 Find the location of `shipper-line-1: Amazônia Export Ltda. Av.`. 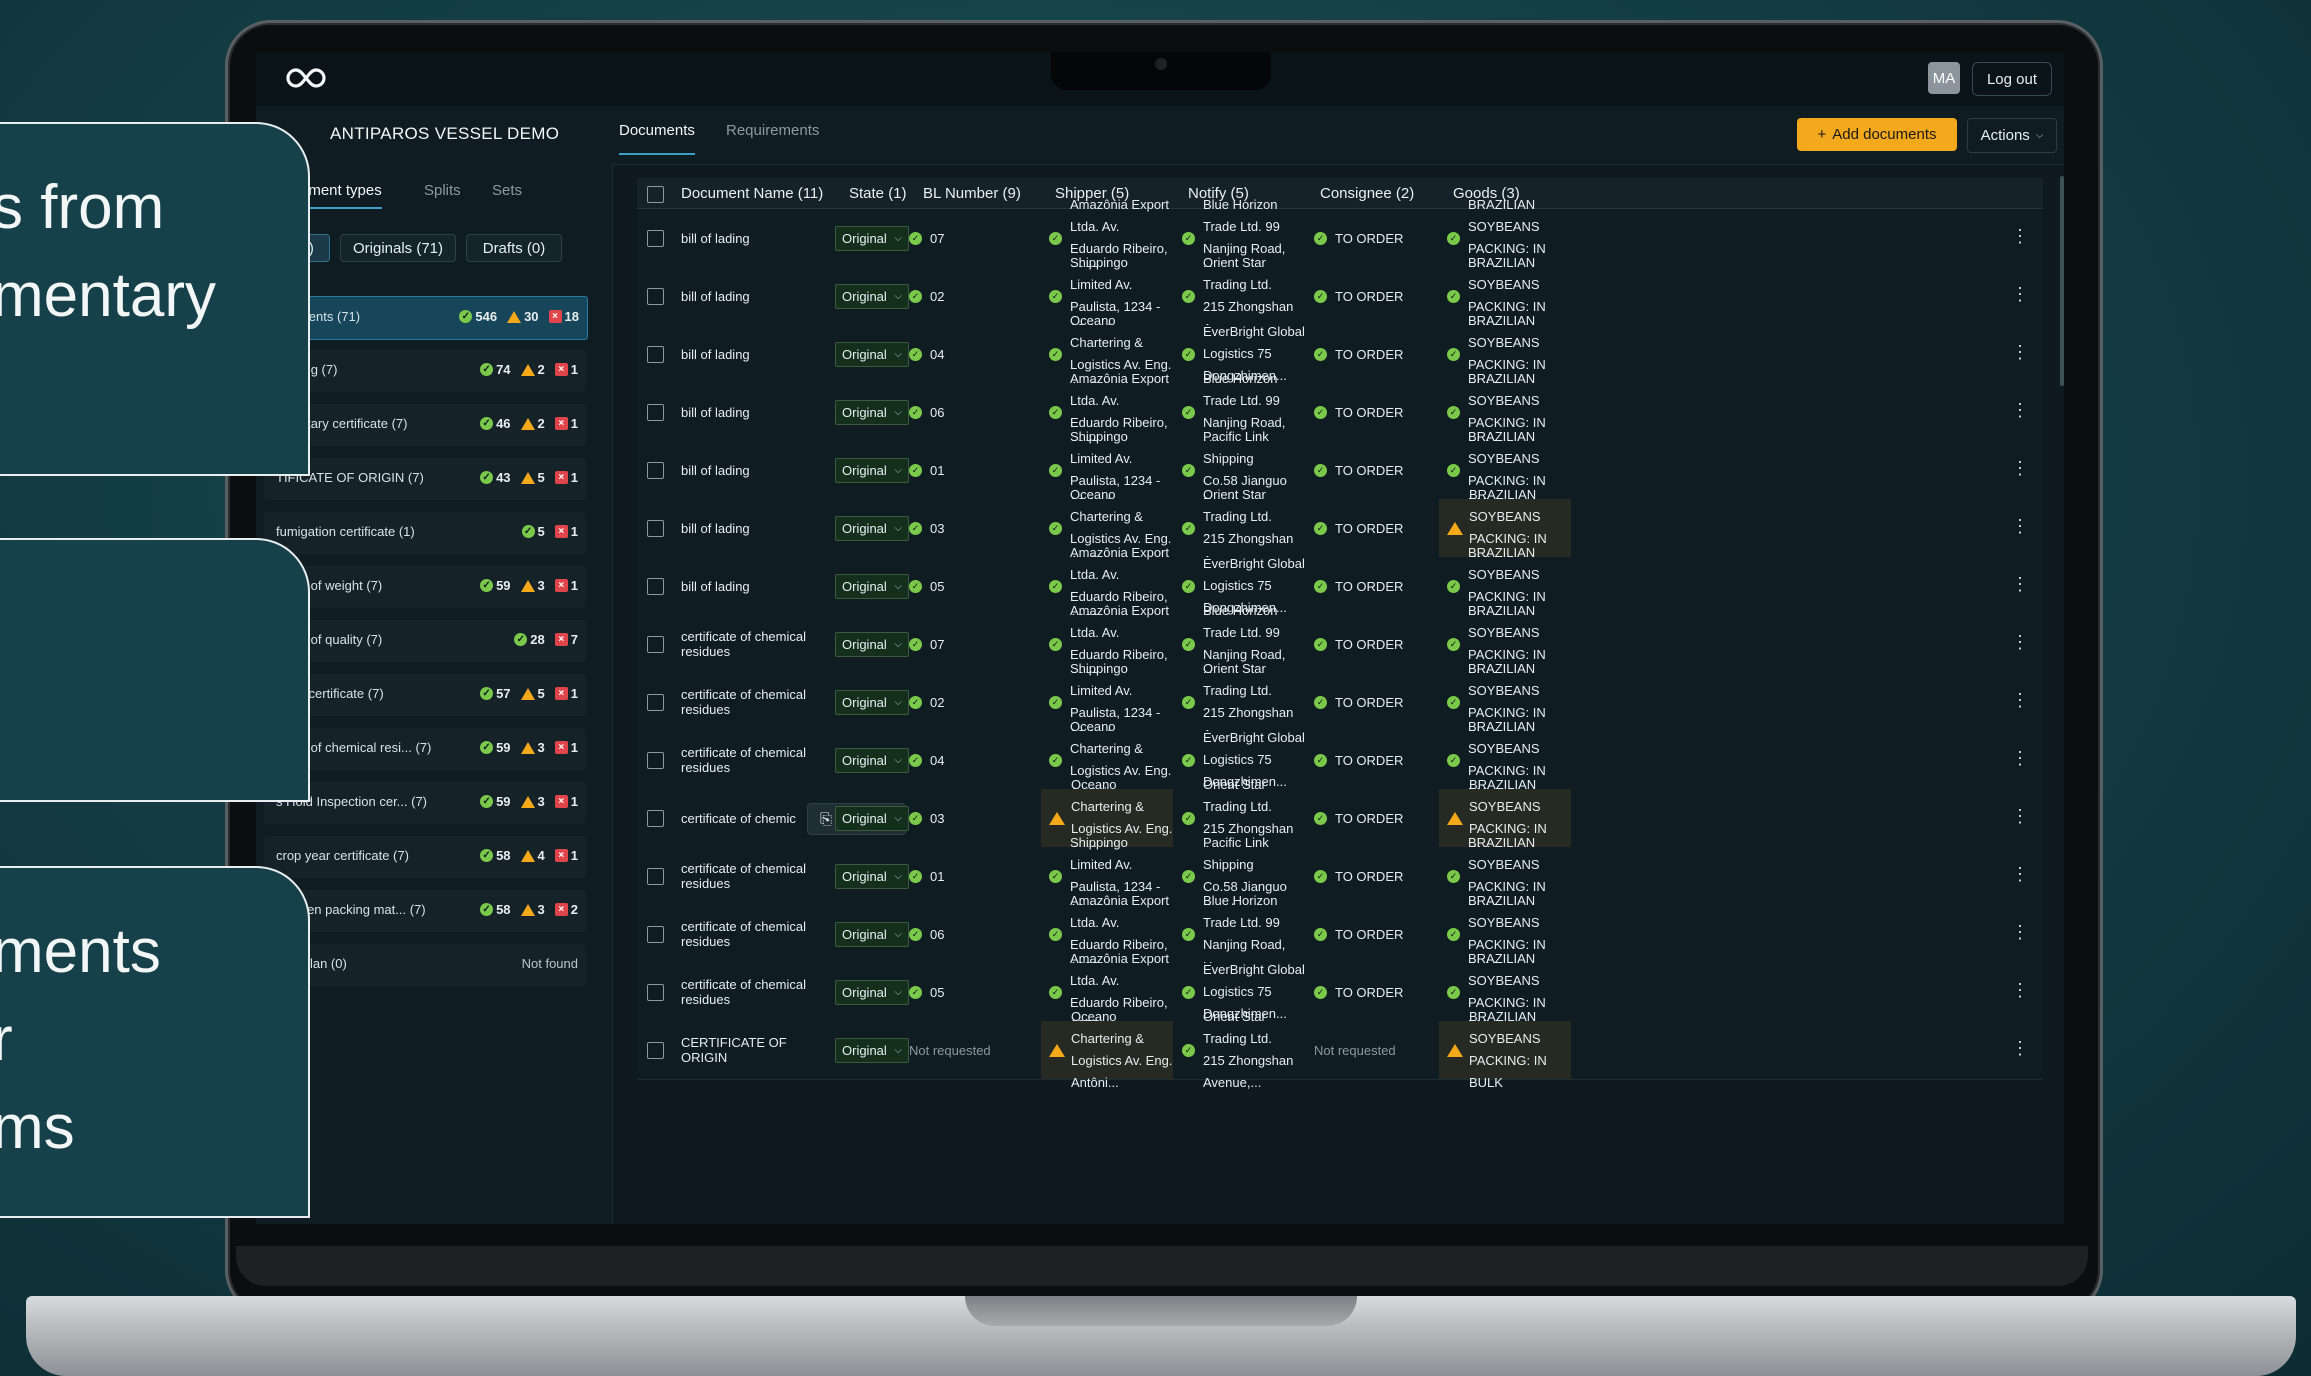

shipper-line-1: Amazônia Export Ltda. Av. is located at coordinates (1119, 911).